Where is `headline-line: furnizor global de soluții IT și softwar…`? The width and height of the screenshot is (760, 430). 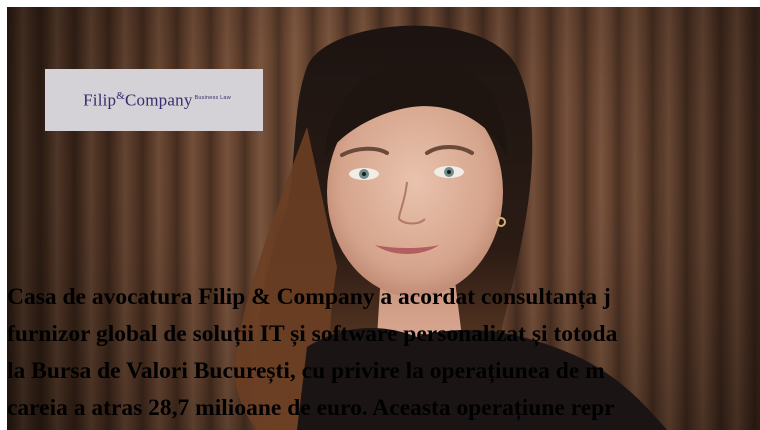 headline-line: furnizor global de soluții IT și softwar… is located at coordinates (312, 334).